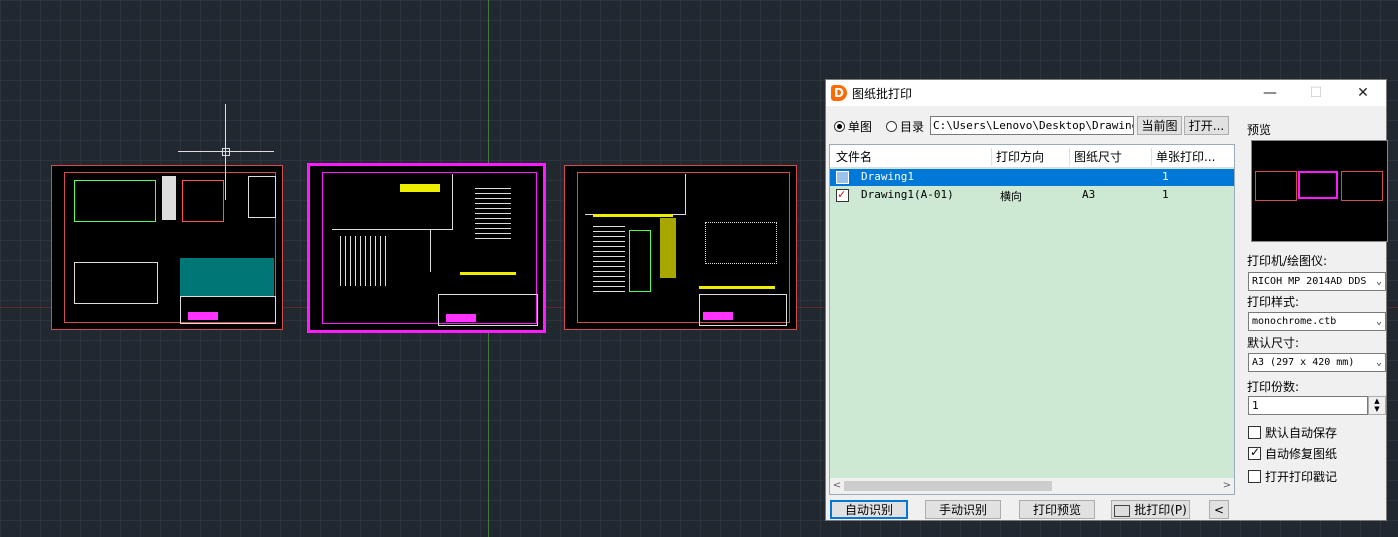 The width and height of the screenshot is (1398, 537). What do you see at coordinates (1273, 387) in the screenshot?
I see `copies-label: 打印份数:` at bounding box center [1273, 387].